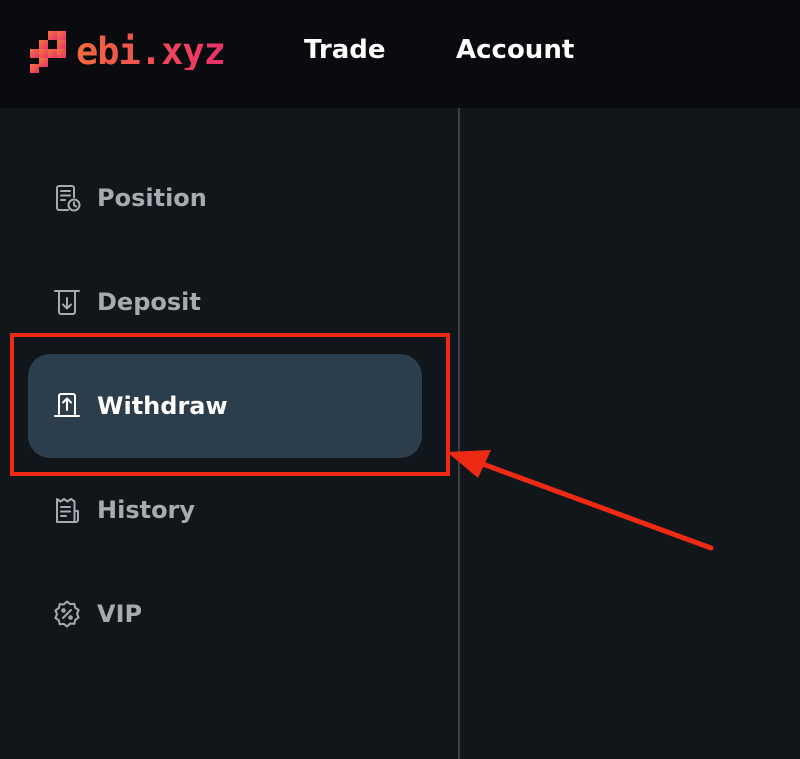  I want to click on nav-account: Account, so click(515, 50).